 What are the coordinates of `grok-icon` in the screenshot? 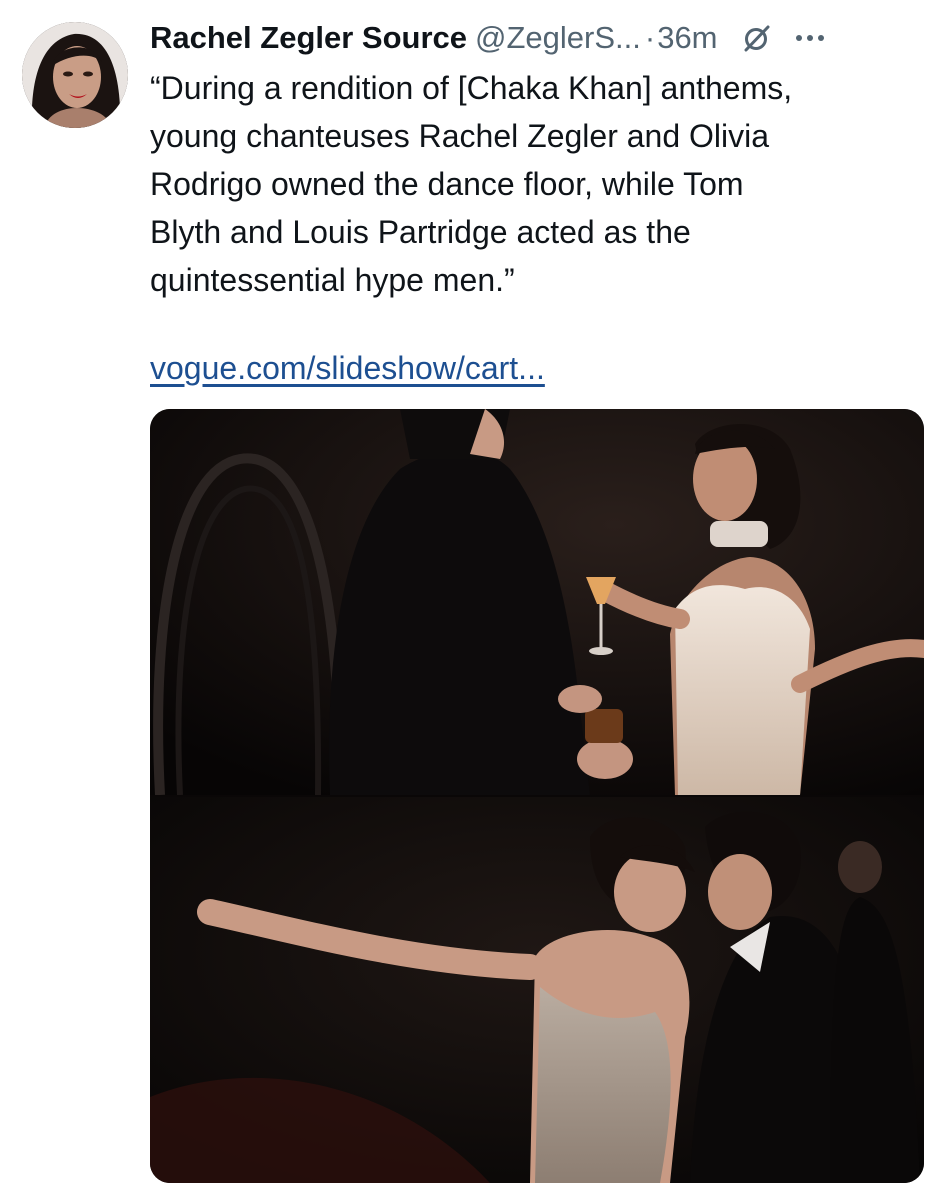 It's located at (757, 38).